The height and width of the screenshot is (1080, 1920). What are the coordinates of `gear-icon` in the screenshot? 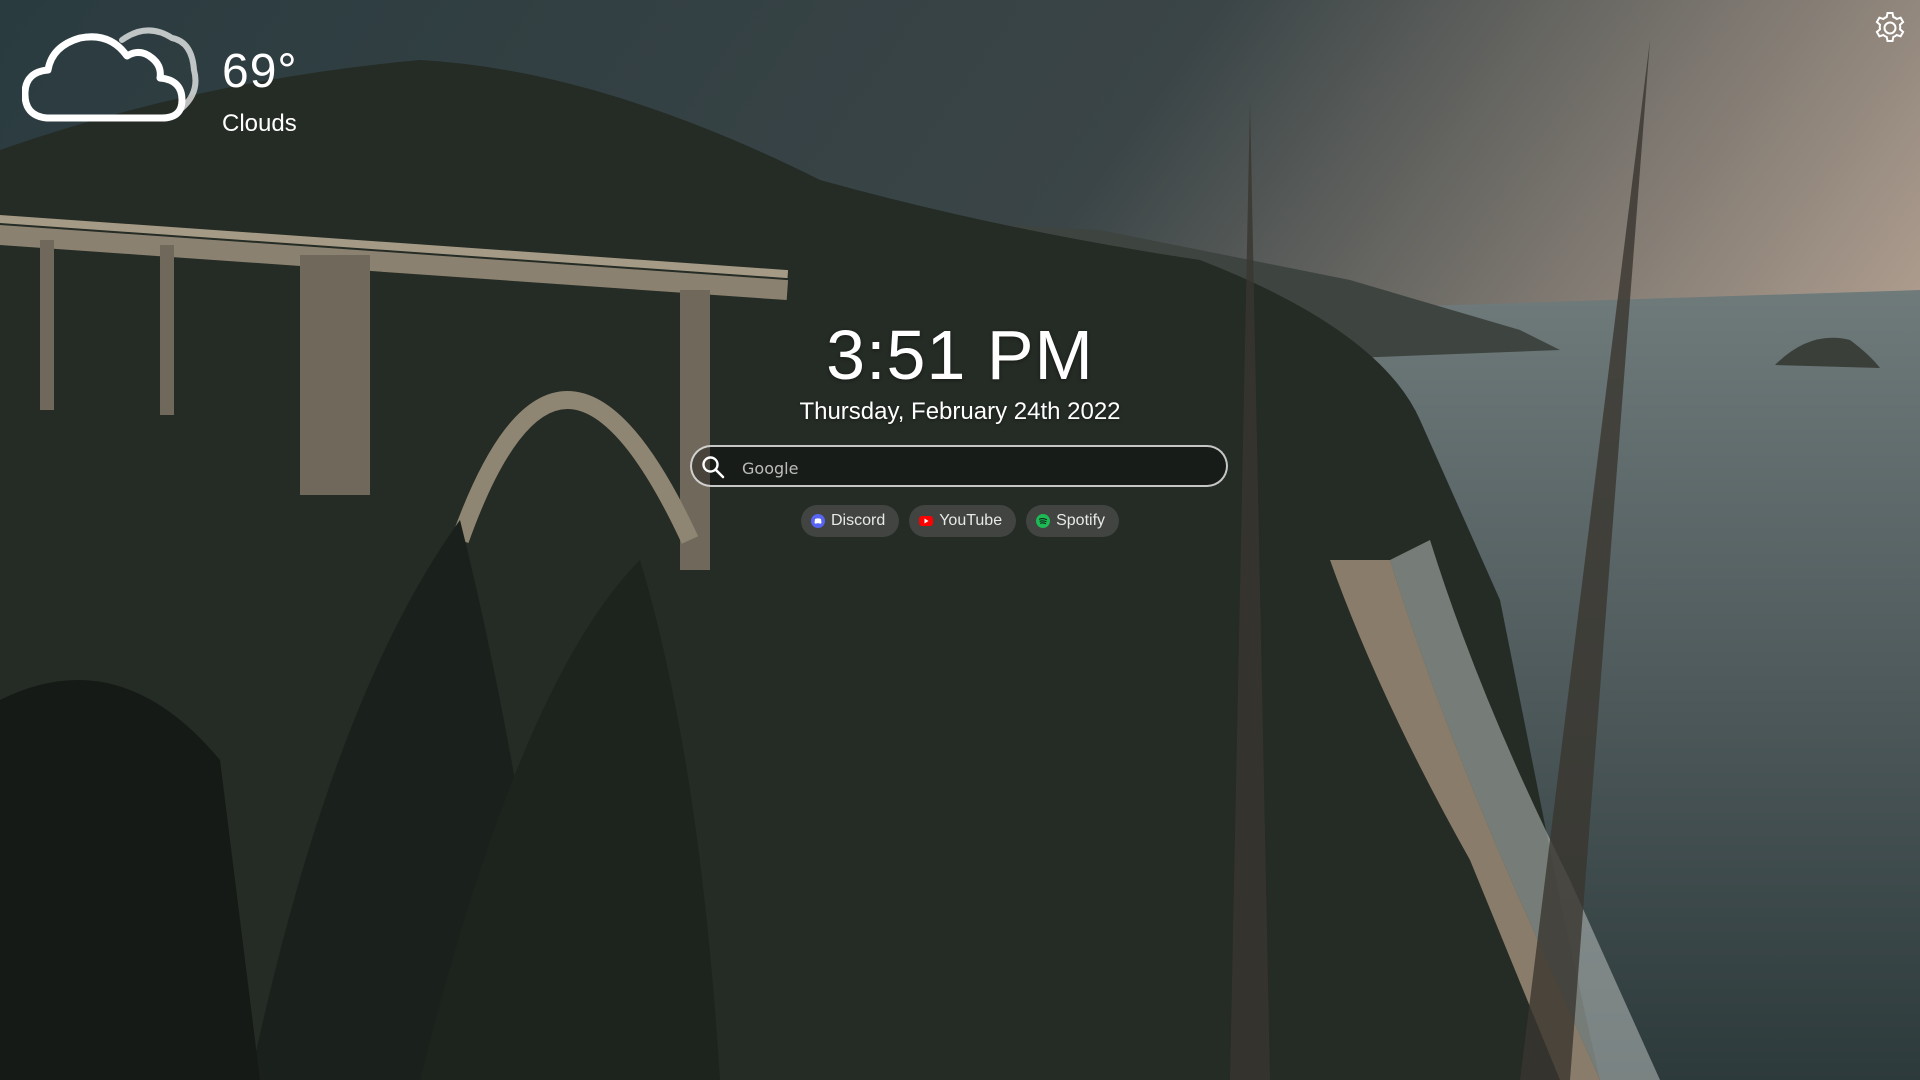 It's located at (1890, 27).